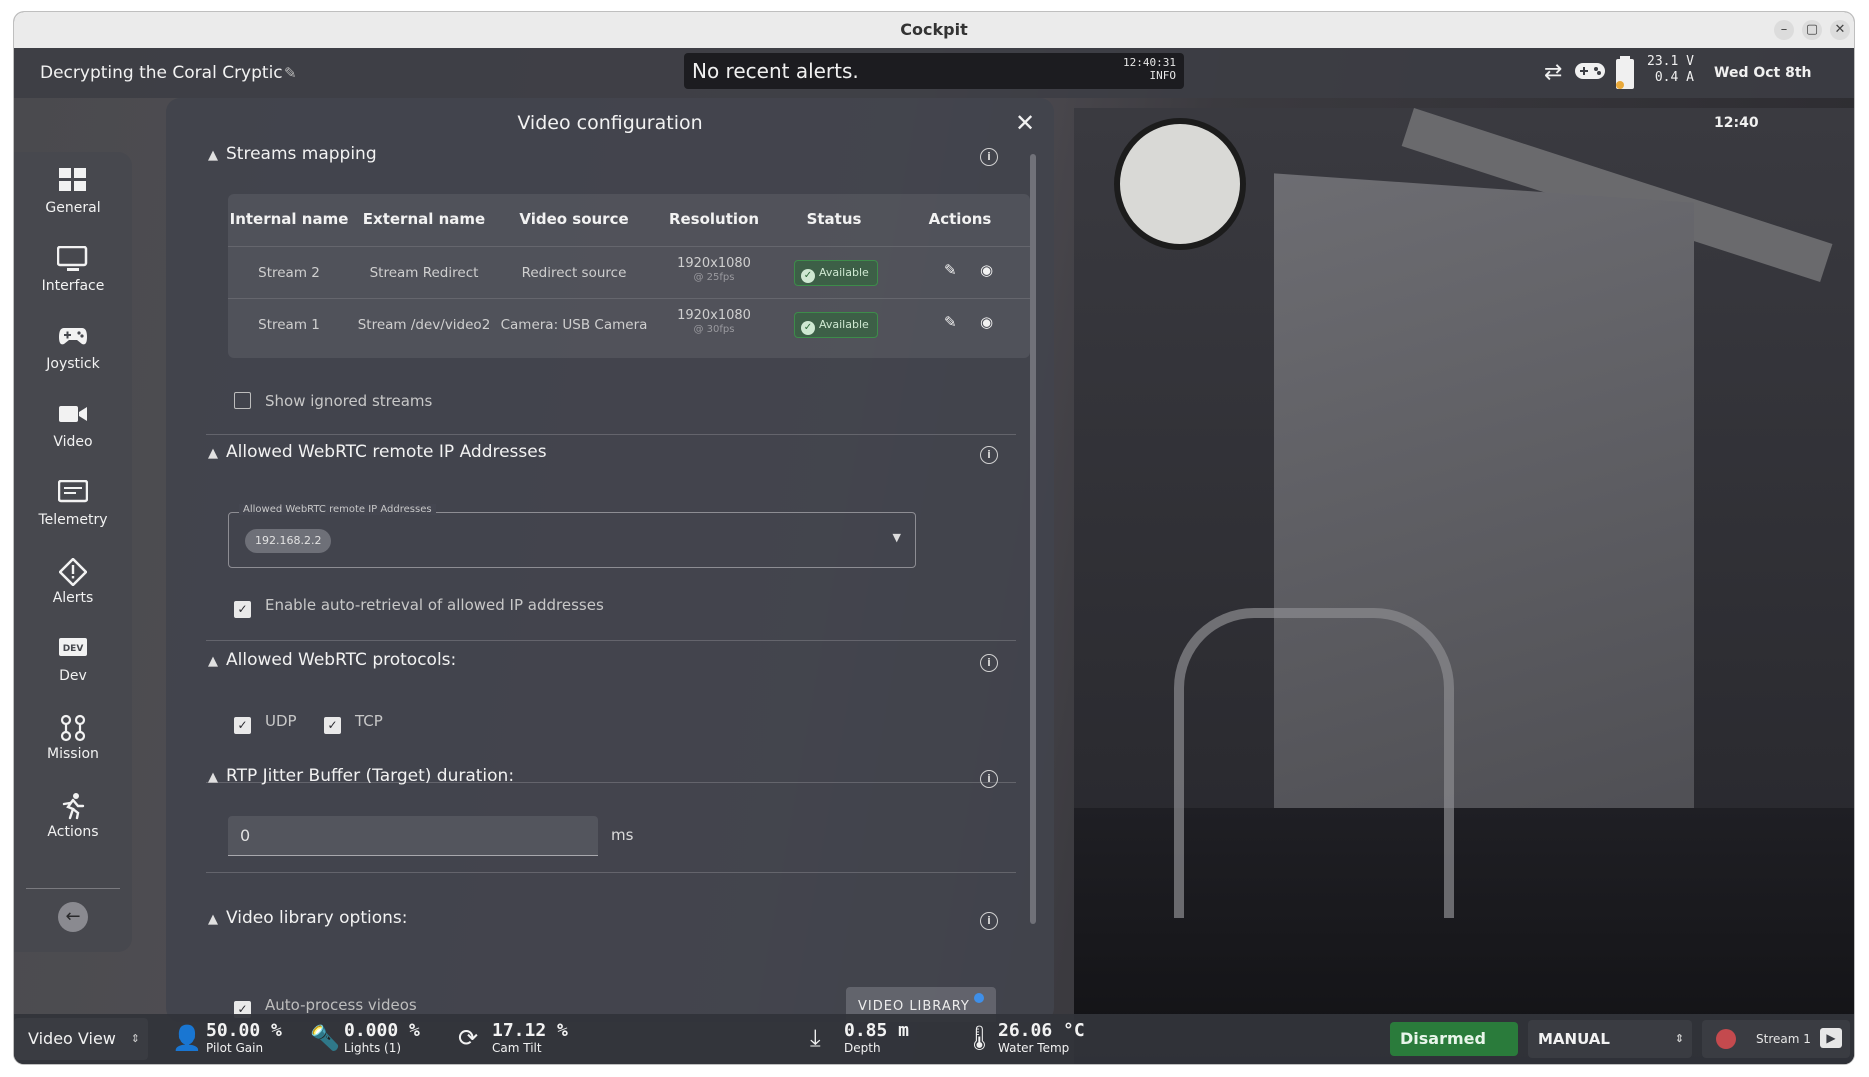 The height and width of the screenshot is (1077, 1869). I want to click on camera-rotate-icon: ⟳, so click(468, 1038).